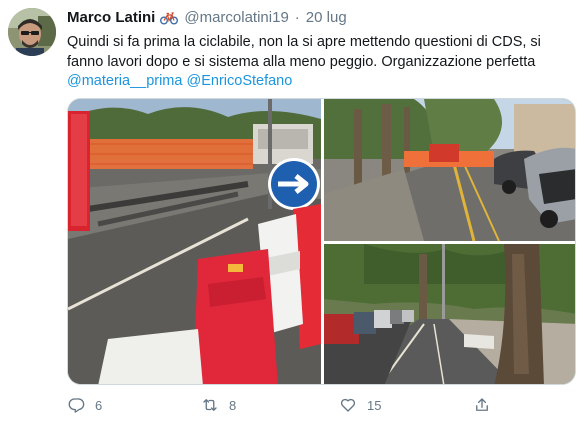  What do you see at coordinates (240, 81) in the screenshot?
I see `mention-enrico-stefano: @EnricoStefano` at bounding box center [240, 81].